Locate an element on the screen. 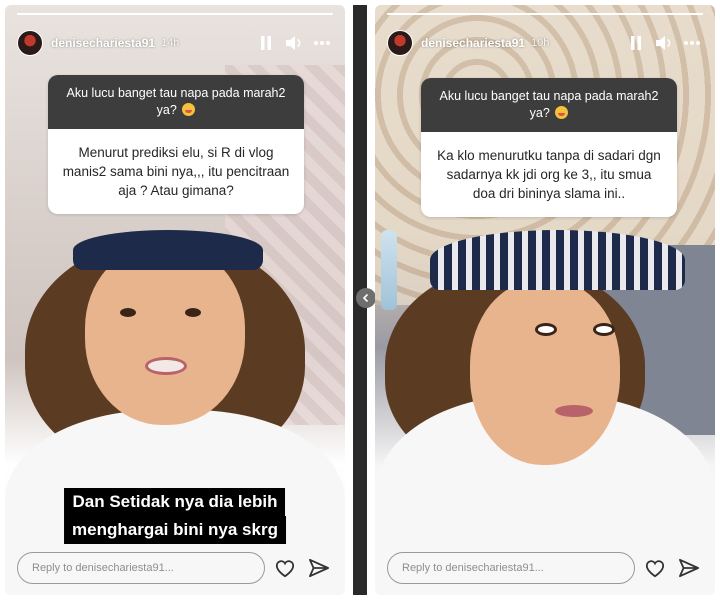 The image size is (720, 600). story-header: denisechariesta91 14h is located at coordinates (175, 43).